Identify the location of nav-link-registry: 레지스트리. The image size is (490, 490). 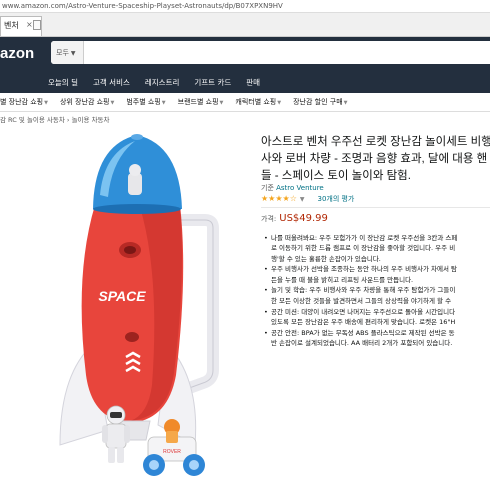
(162, 84).